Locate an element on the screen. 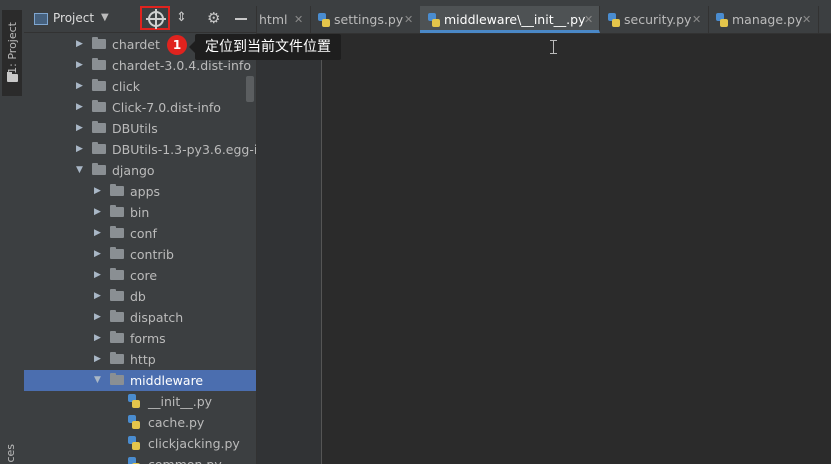 This screenshot has height=464, width=831. tree-folder-row: ▶ DBUtils-1.3-py3.6.egg-info is located at coordinates (140, 149).